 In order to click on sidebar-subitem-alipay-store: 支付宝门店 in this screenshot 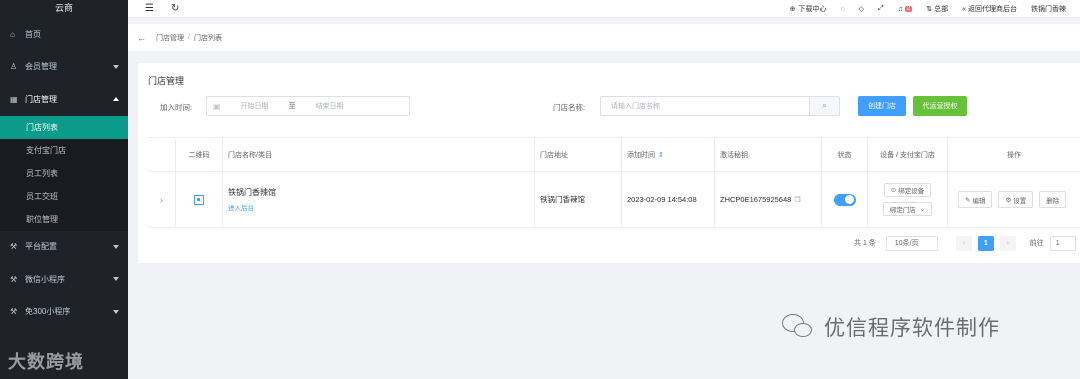, I will do `click(64, 150)`.